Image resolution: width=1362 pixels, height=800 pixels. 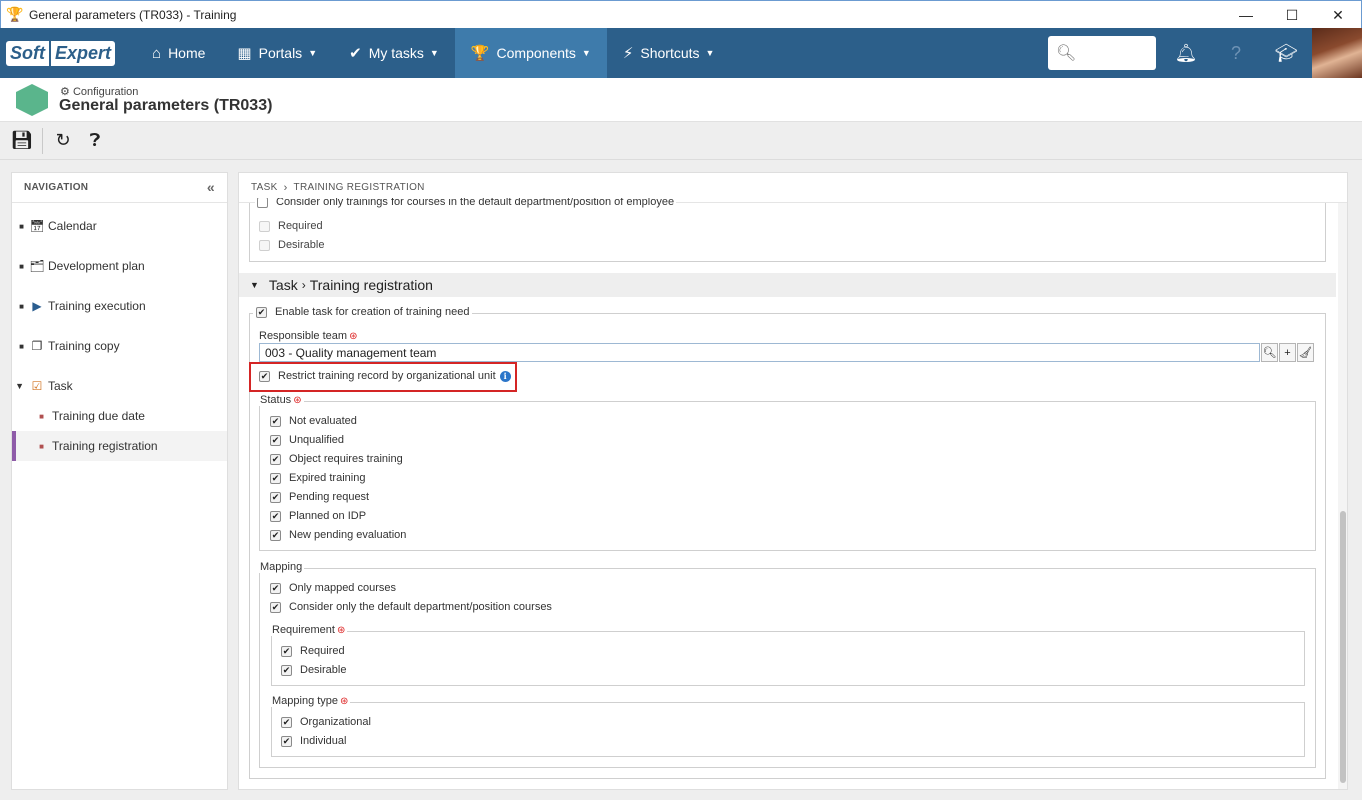 I want to click on nav-item-task: ▼ ☑ Task, so click(x=119, y=386).